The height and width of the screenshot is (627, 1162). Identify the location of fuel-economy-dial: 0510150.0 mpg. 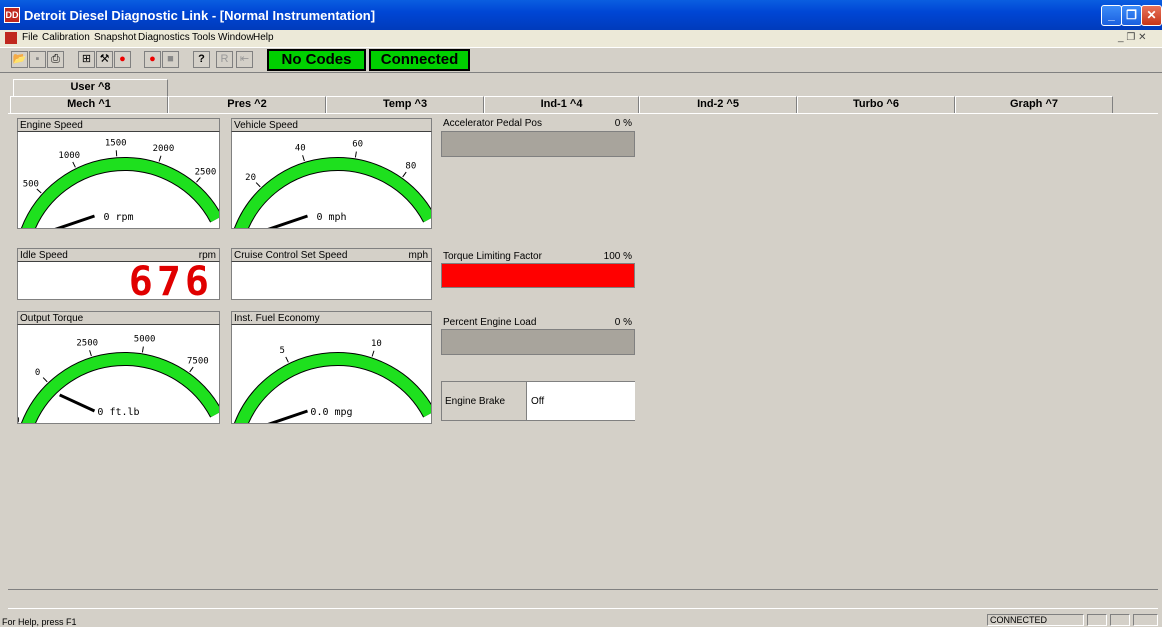
(332, 381).